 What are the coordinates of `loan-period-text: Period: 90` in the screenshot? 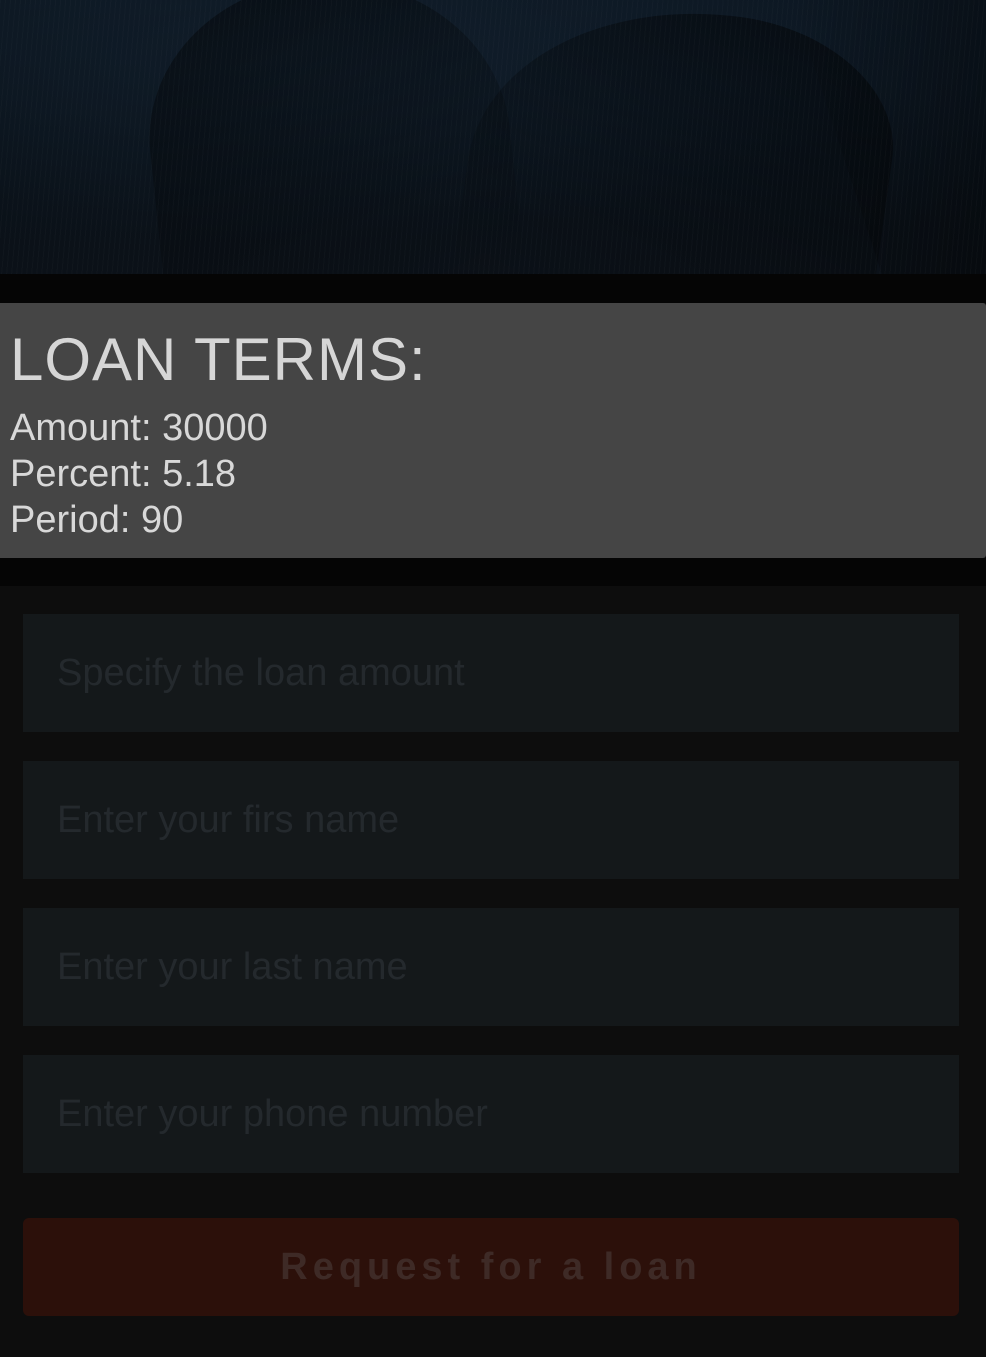 It's located at (97, 520).